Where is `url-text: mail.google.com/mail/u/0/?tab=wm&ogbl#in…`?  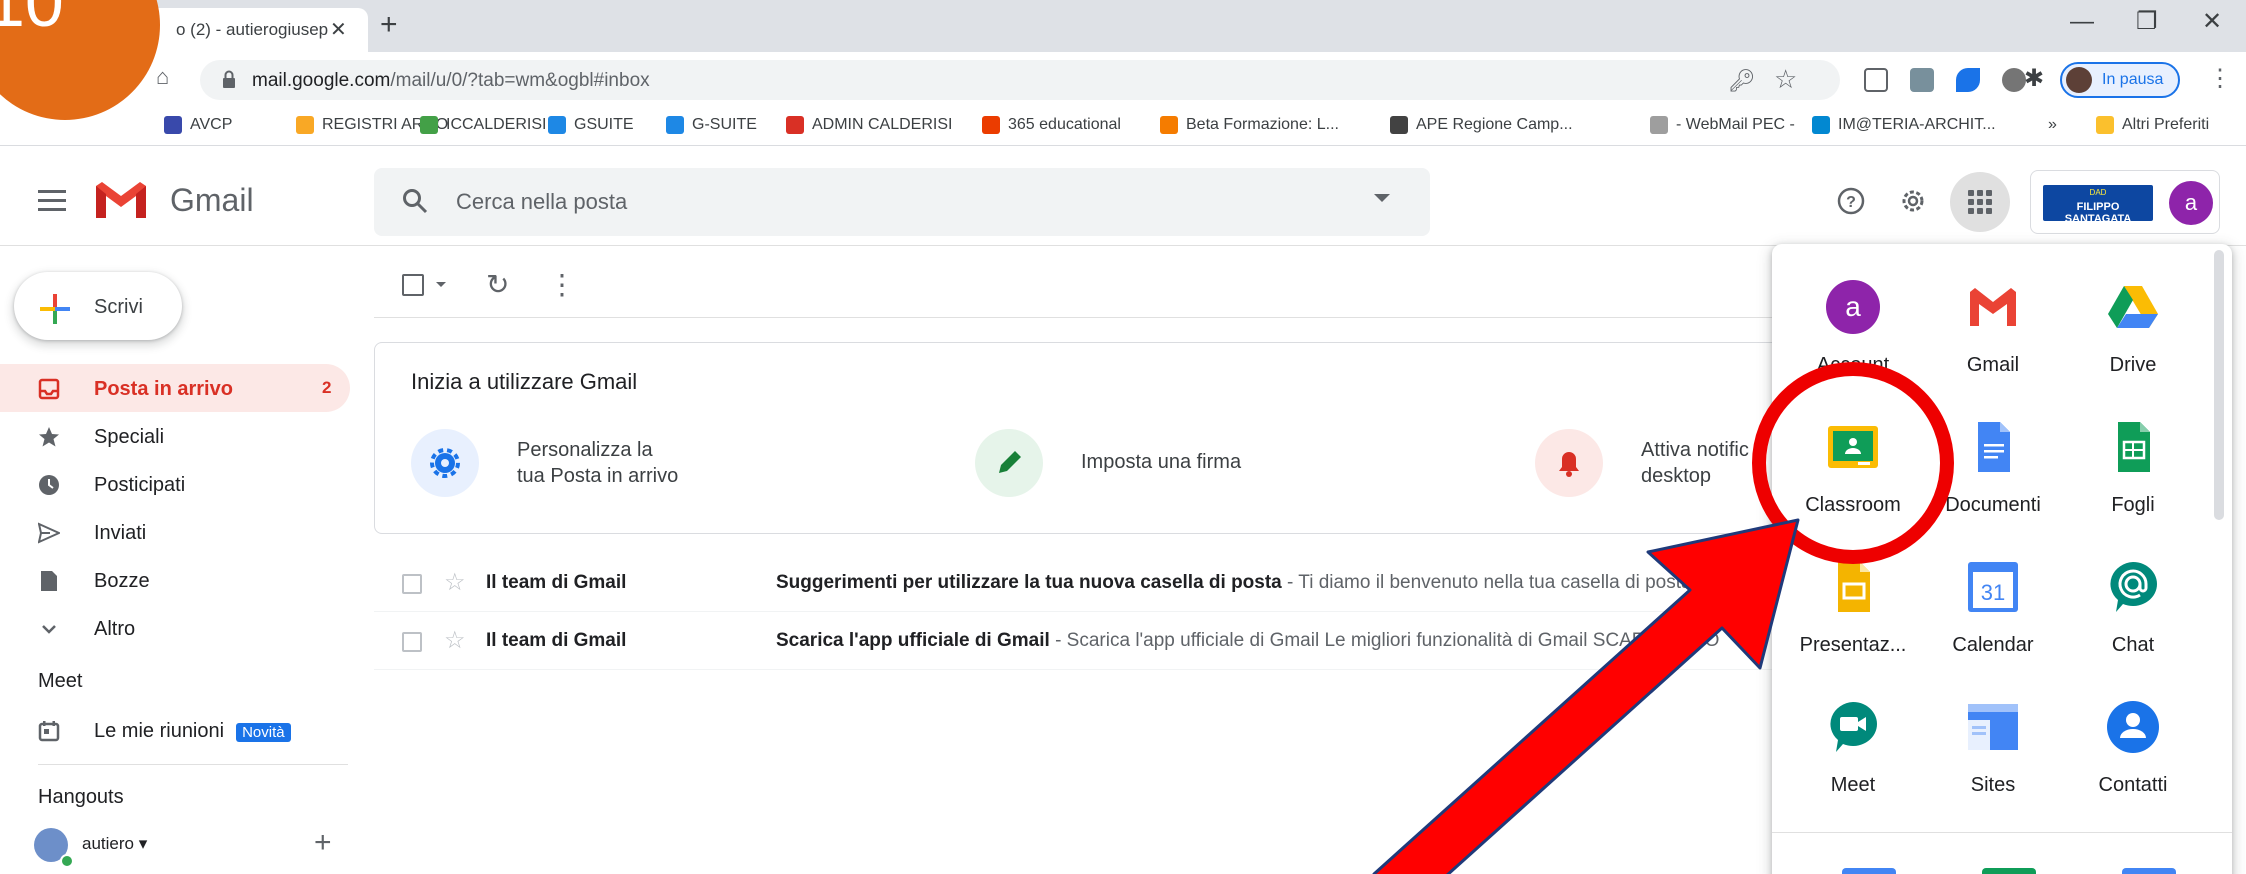 url-text: mail.google.com/mail/u/0/?tab=wm&ogbl#in… is located at coordinates (451, 81).